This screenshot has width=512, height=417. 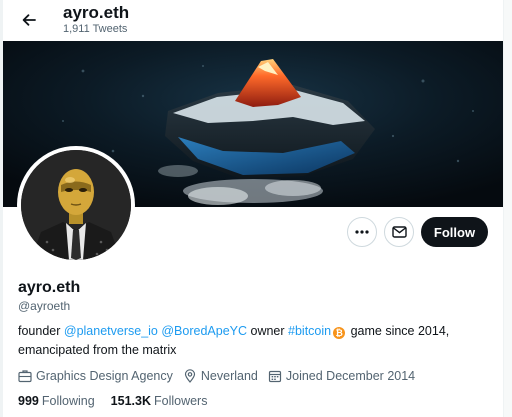 What do you see at coordinates (507, 208) in the screenshot?
I see `right-scroll-gutter` at bounding box center [507, 208].